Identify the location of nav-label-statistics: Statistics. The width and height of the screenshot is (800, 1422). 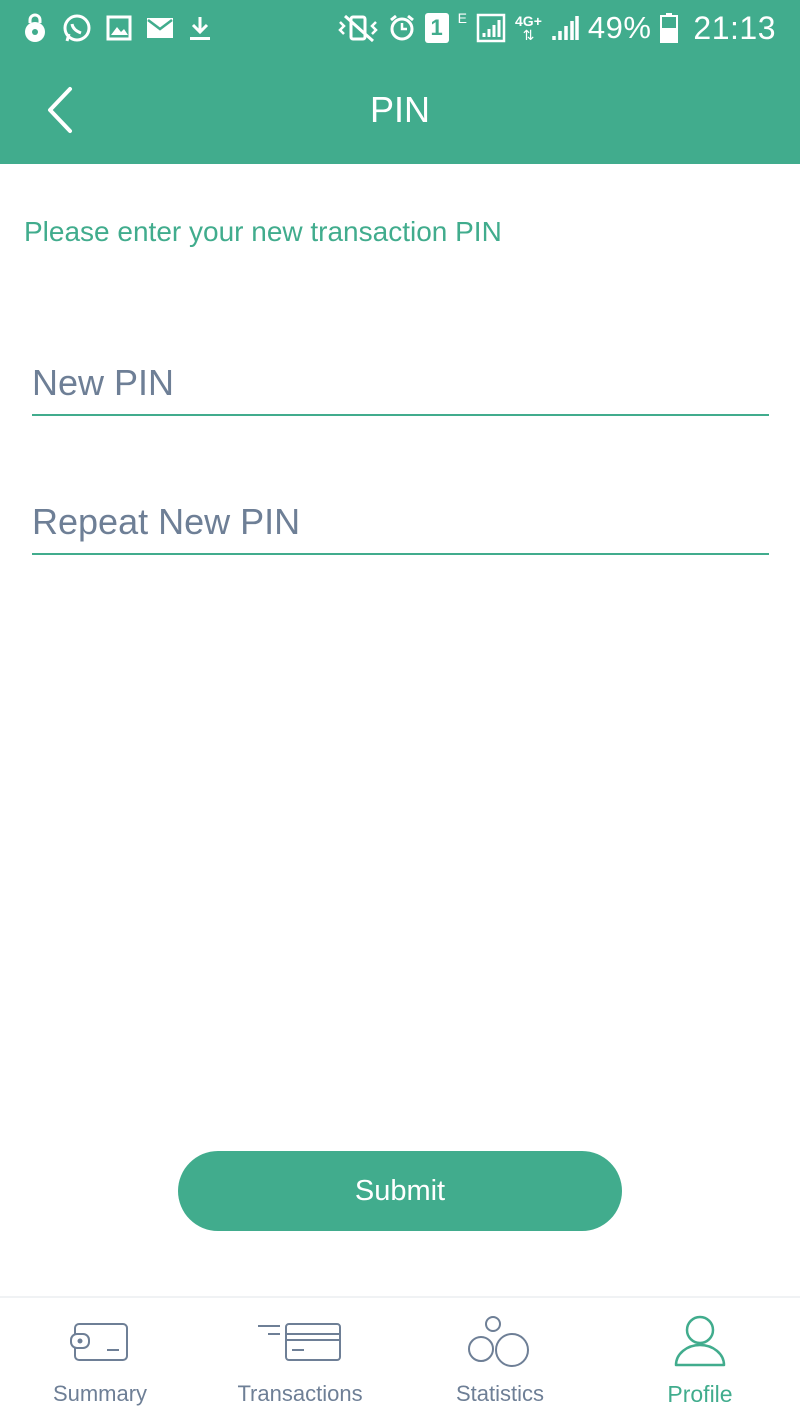
(500, 1393).